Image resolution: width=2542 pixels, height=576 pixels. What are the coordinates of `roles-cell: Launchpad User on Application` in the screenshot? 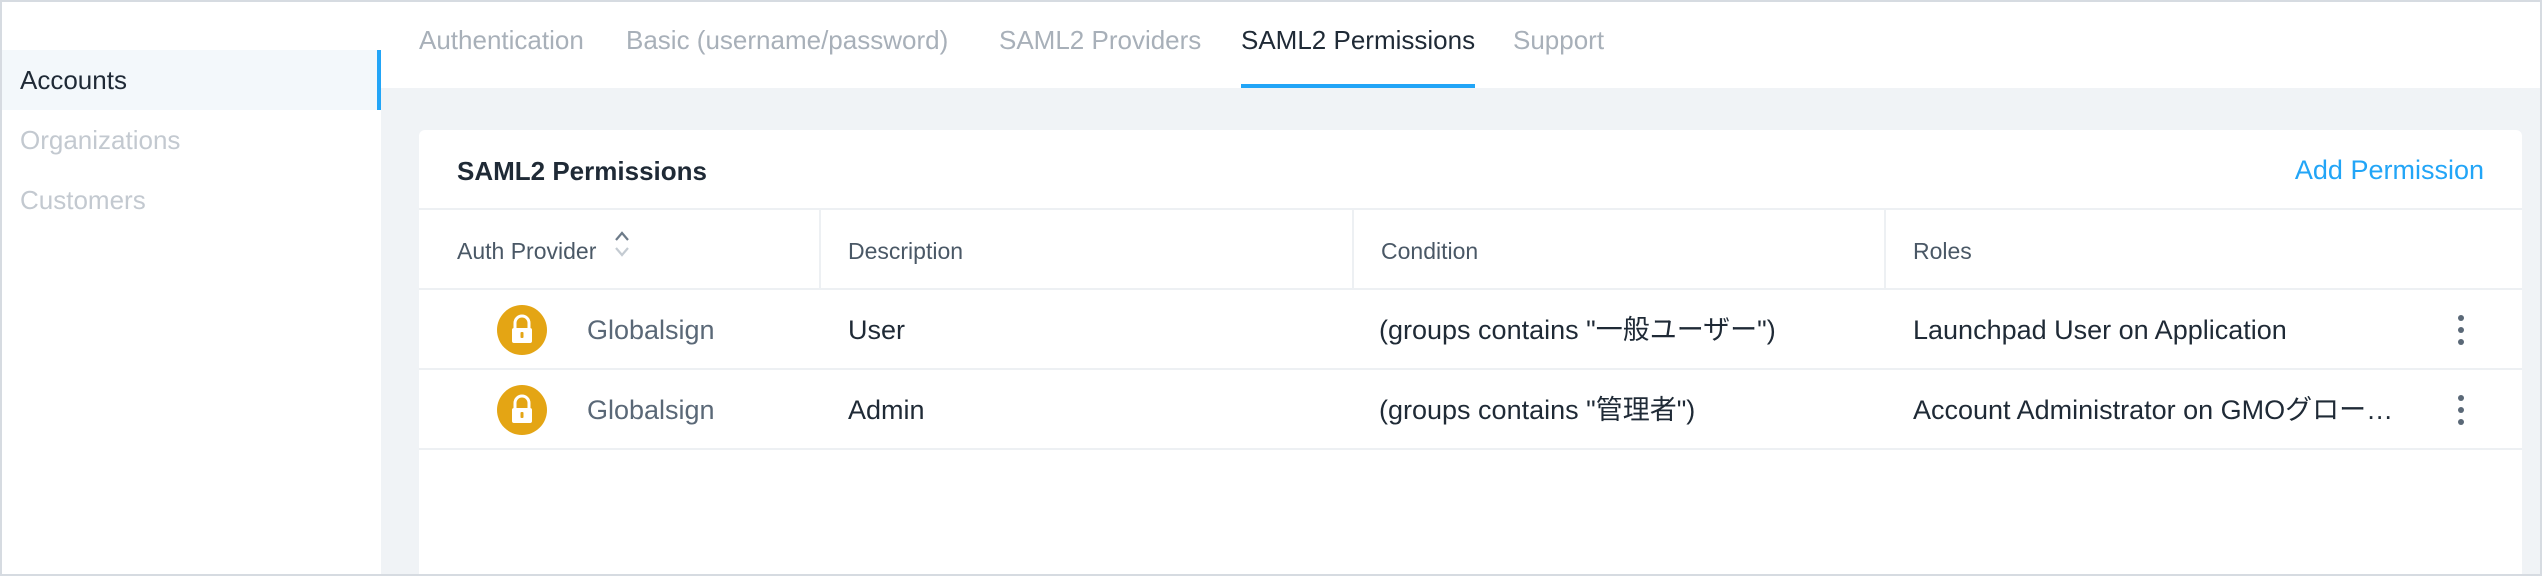 It's located at (2100, 330).